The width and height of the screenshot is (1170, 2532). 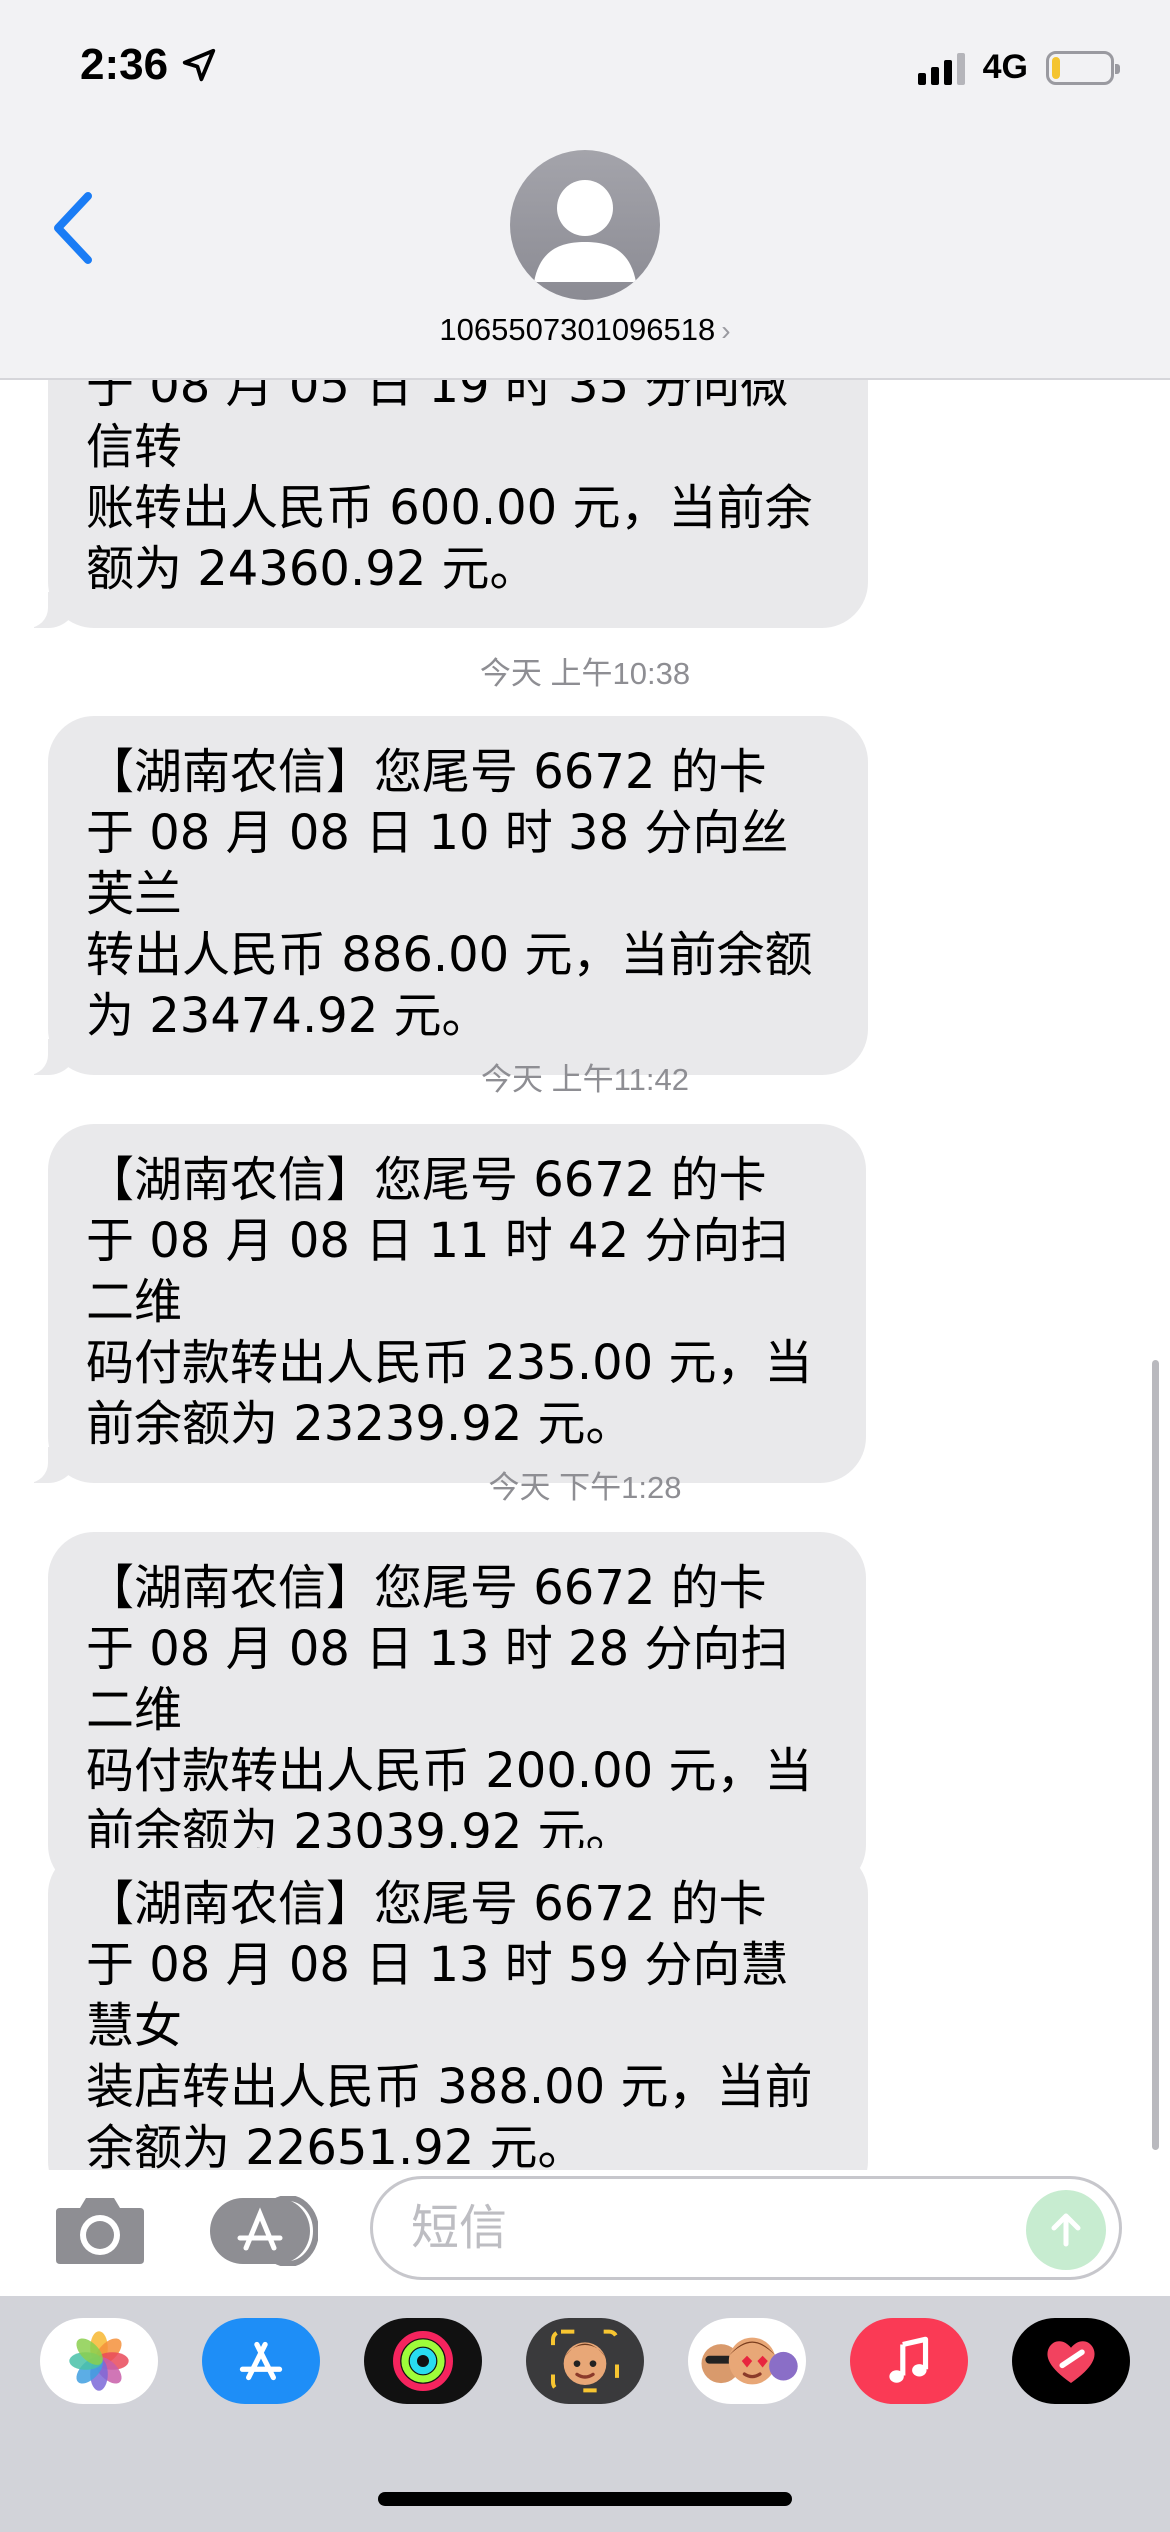 What do you see at coordinates (585, 2499) in the screenshot?
I see `home-indicator` at bounding box center [585, 2499].